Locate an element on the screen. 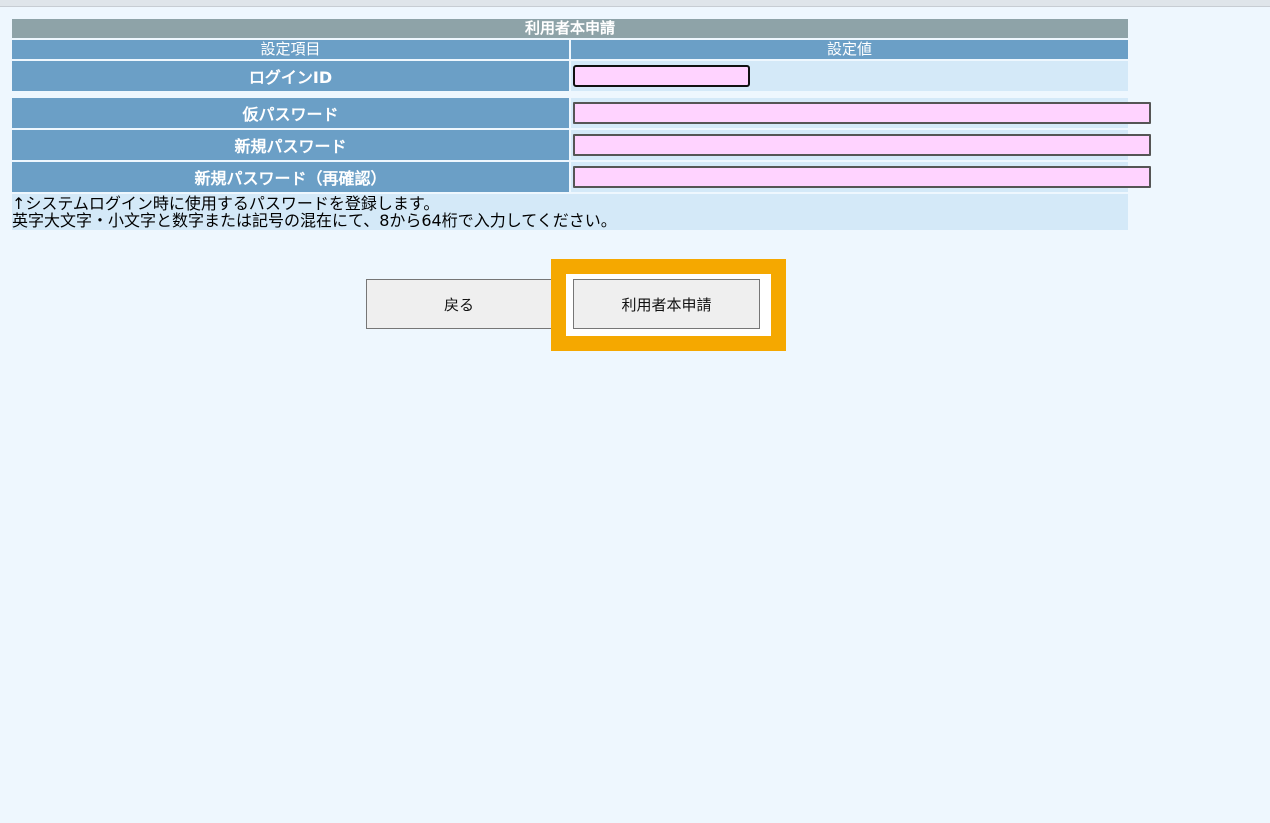 The image size is (1270, 823). header-setting-value: 設定値 is located at coordinates (849, 49).